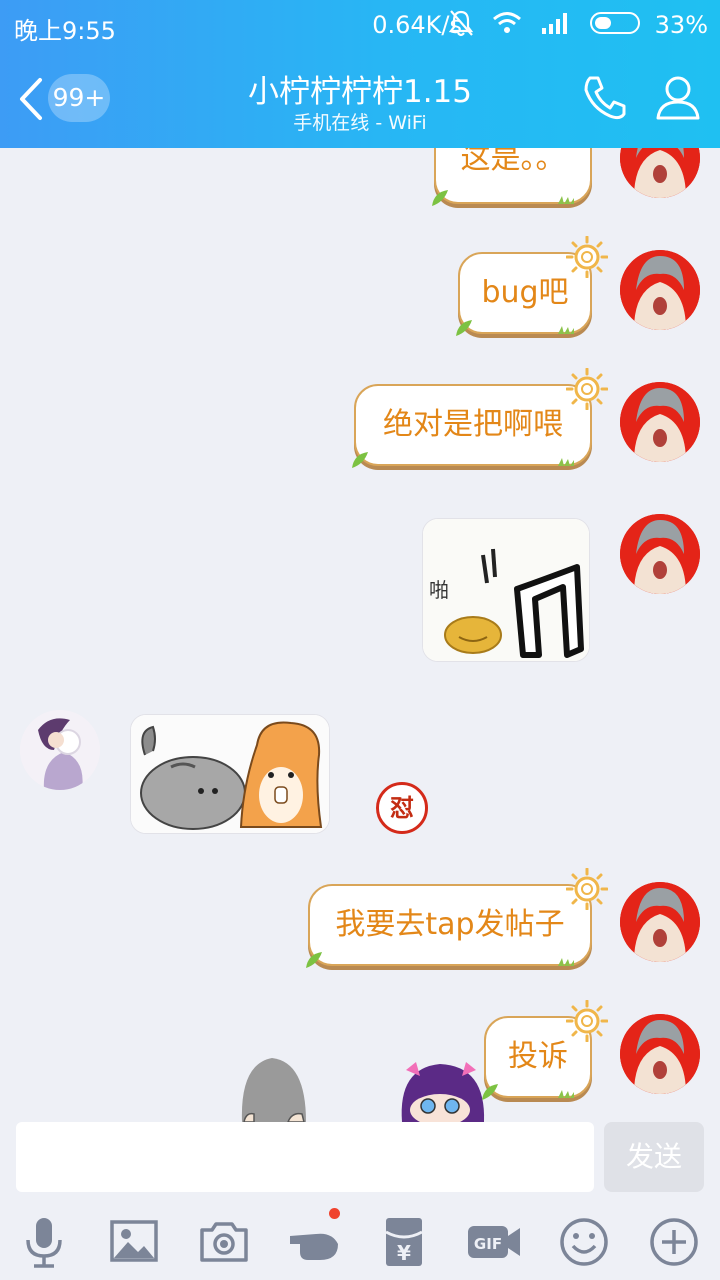 The image size is (720, 1280). Describe the element at coordinates (404, 1253) in the screenshot. I see `currency-symbol: ¥` at that location.